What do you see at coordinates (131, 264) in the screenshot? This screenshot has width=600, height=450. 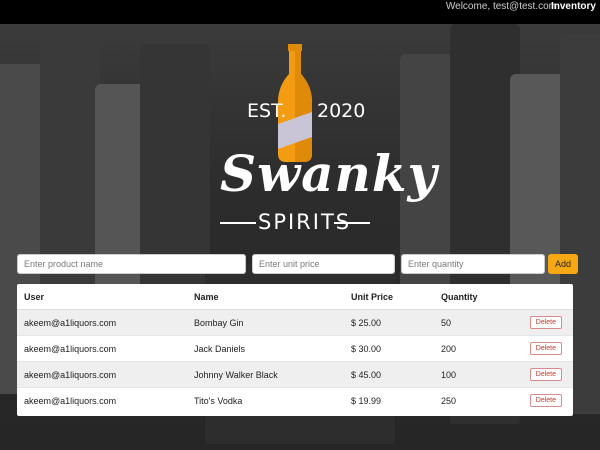 I see `product-name-input` at bounding box center [131, 264].